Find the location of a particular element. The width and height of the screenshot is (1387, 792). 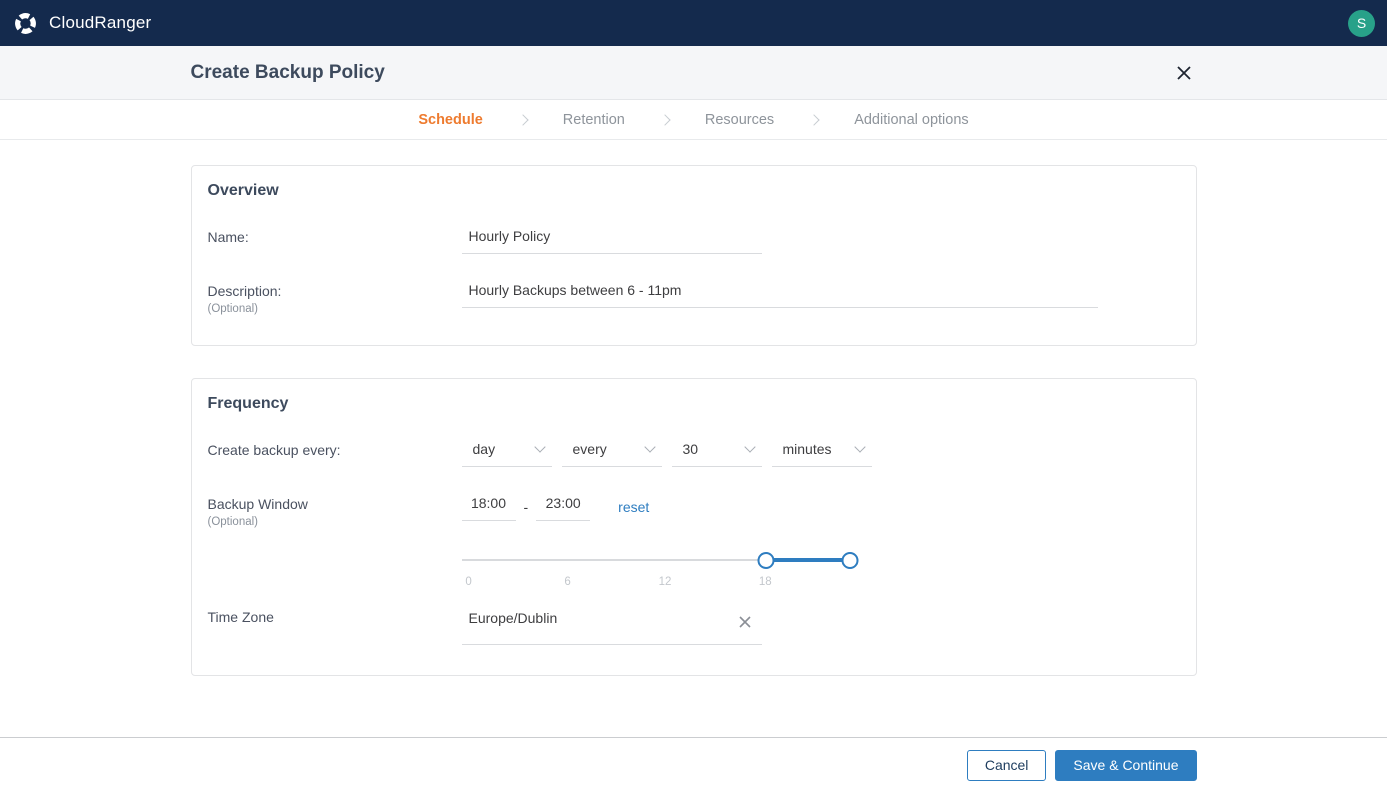

timezone-row: Time Zone is located at coordinates (694, 625).